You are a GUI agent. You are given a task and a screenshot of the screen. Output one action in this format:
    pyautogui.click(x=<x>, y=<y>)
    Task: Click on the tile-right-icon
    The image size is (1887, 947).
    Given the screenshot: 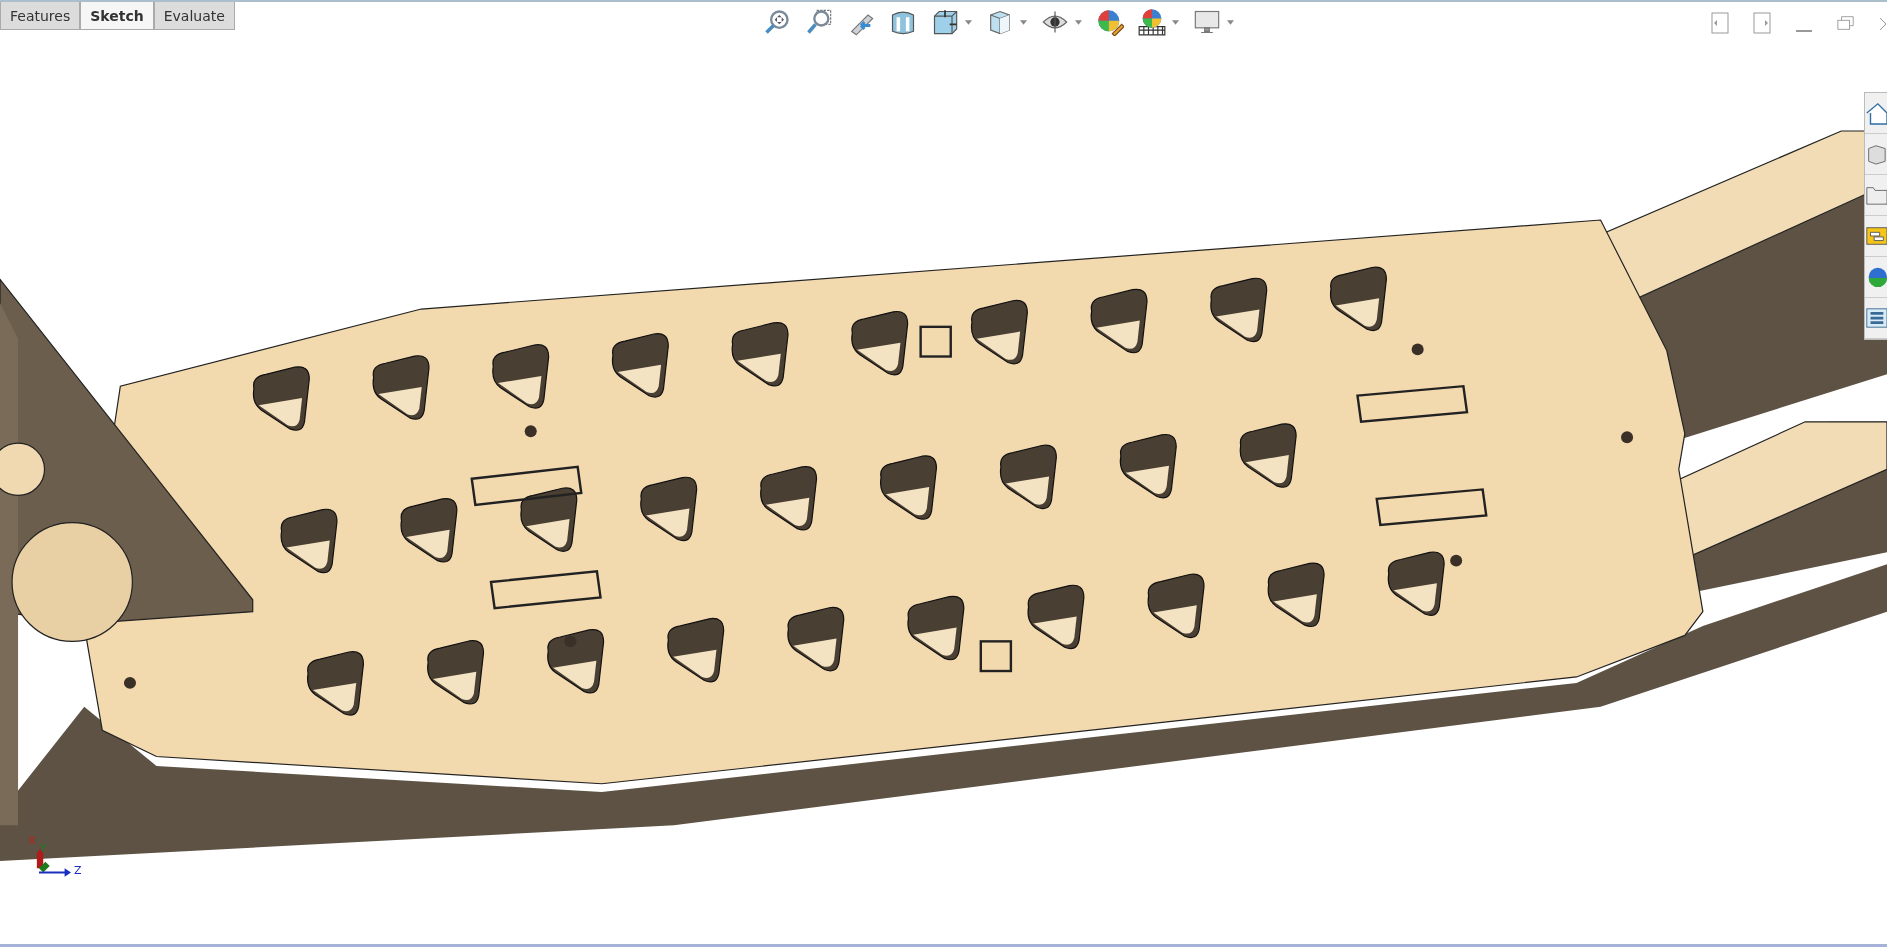 What is the action you would take?
    pyautogui.click(x=1762, y=23)
    